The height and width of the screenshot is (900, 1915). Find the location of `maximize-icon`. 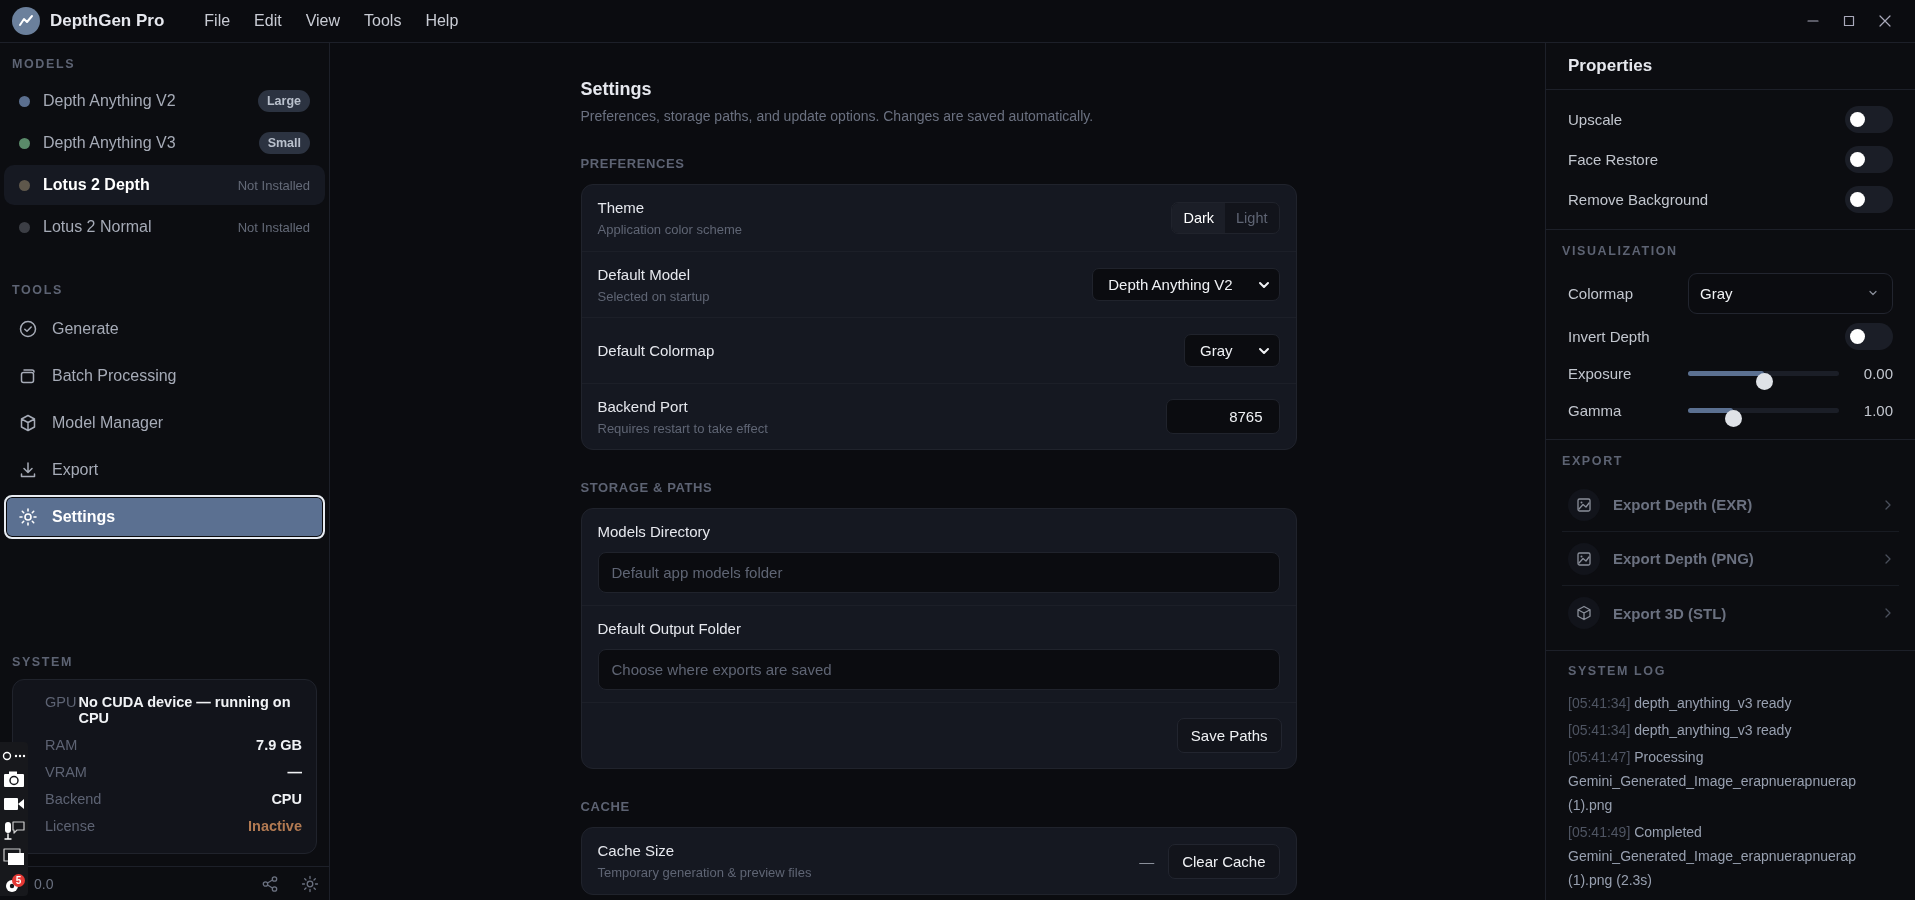

maximize-icon is located at coordinates (1849, 21).